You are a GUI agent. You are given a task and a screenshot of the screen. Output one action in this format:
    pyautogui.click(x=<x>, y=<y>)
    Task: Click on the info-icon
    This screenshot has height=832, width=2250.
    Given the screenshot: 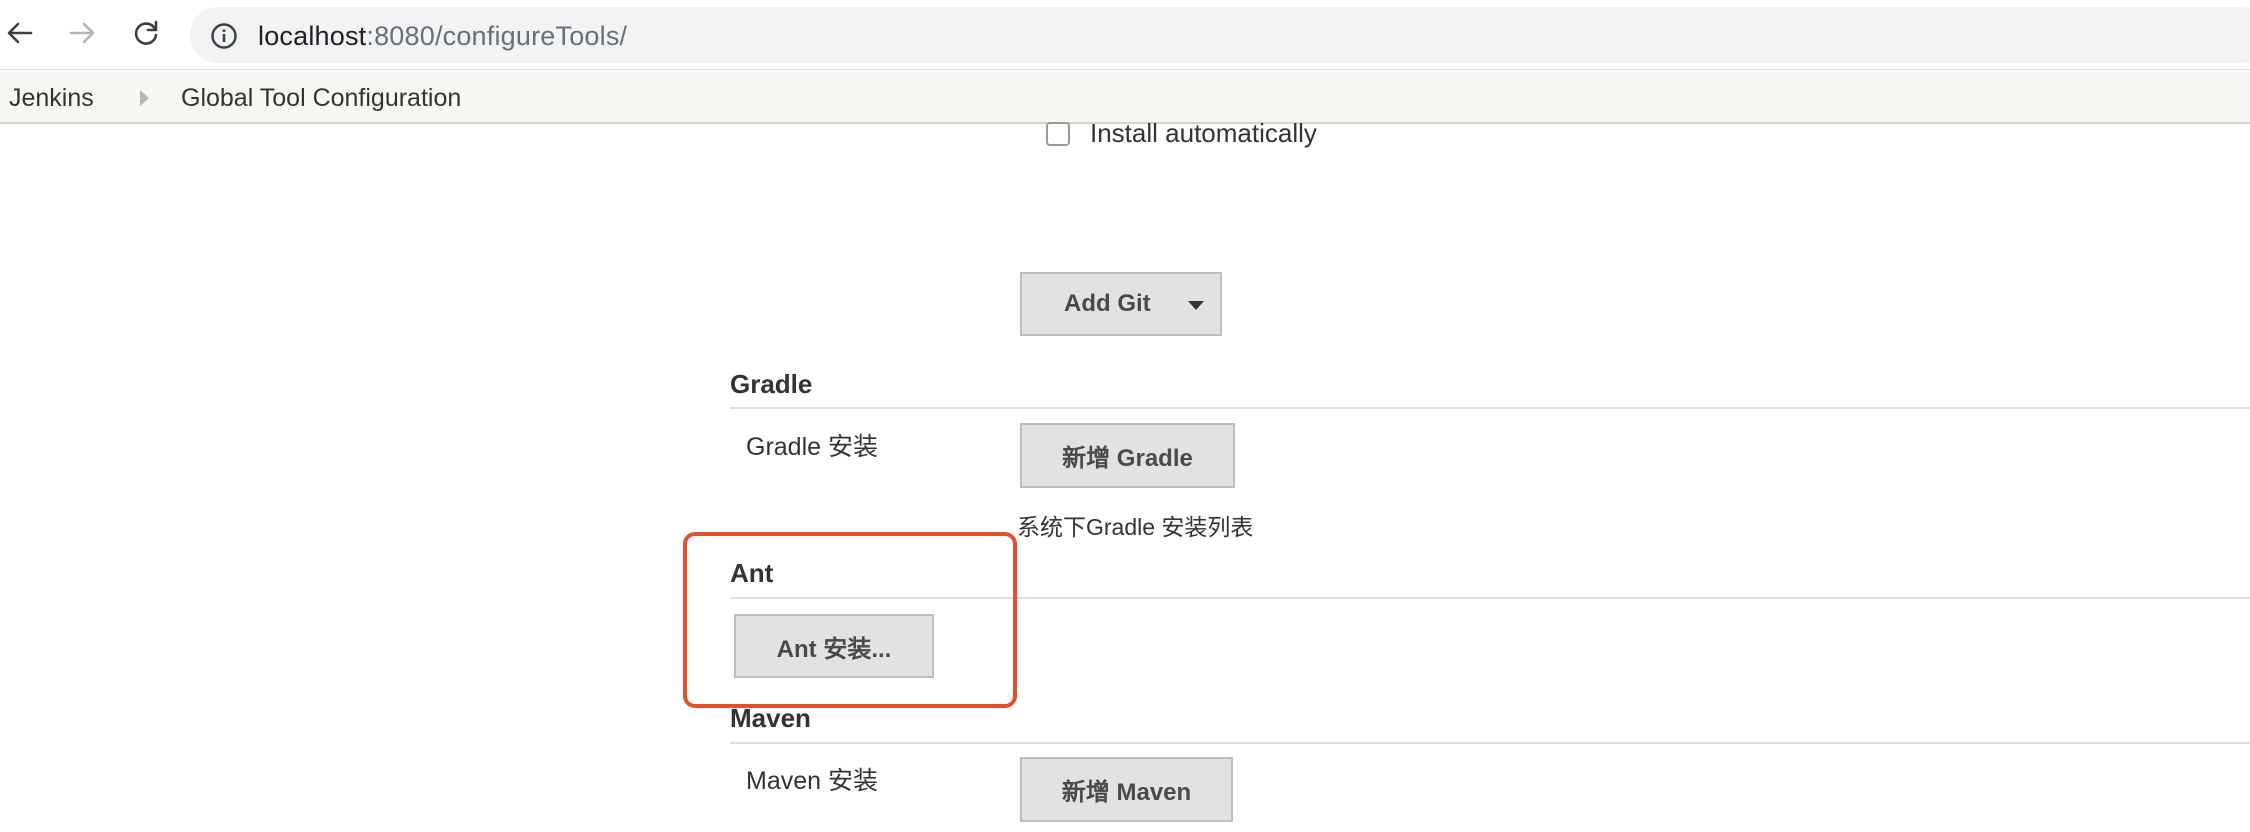 What is the action you would take?
    pyautogui.click(x=224, y=36)
    